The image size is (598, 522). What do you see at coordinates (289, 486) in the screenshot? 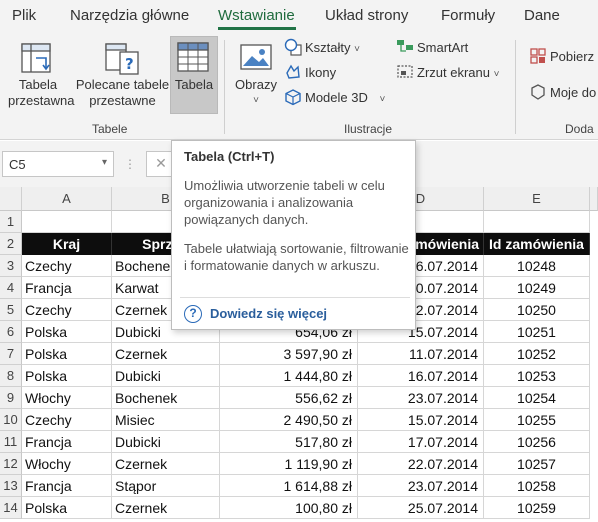
I see `cell-kwota: 1 614,88 zł` at bounding box center [289, 486].